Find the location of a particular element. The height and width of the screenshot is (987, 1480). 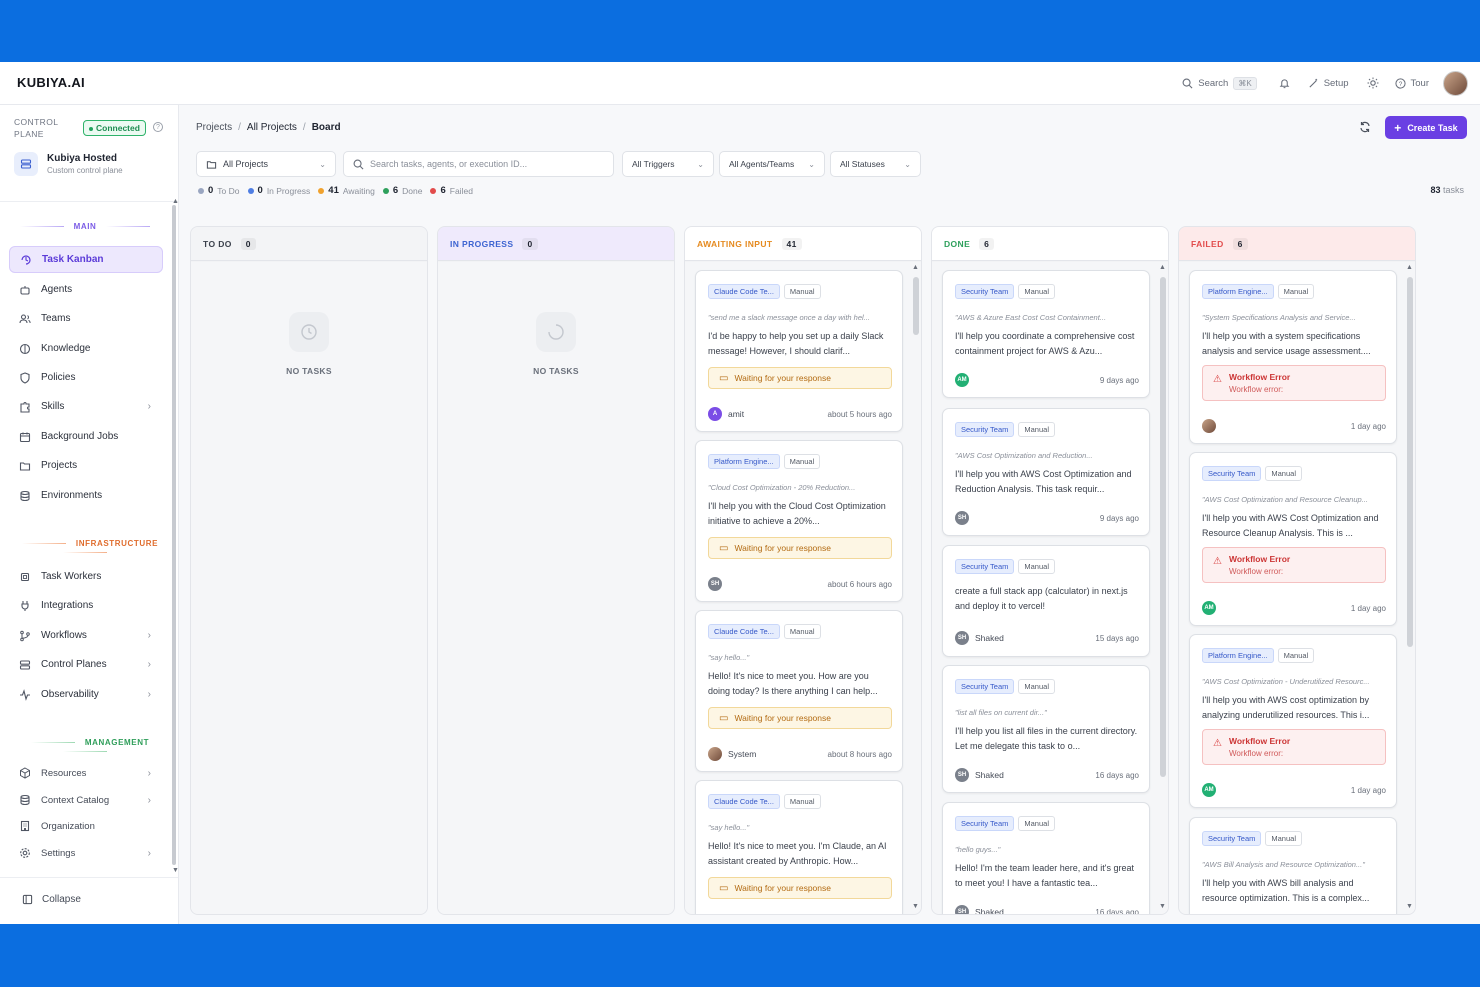

help-icon: ? is located at coordinates (158, 127).